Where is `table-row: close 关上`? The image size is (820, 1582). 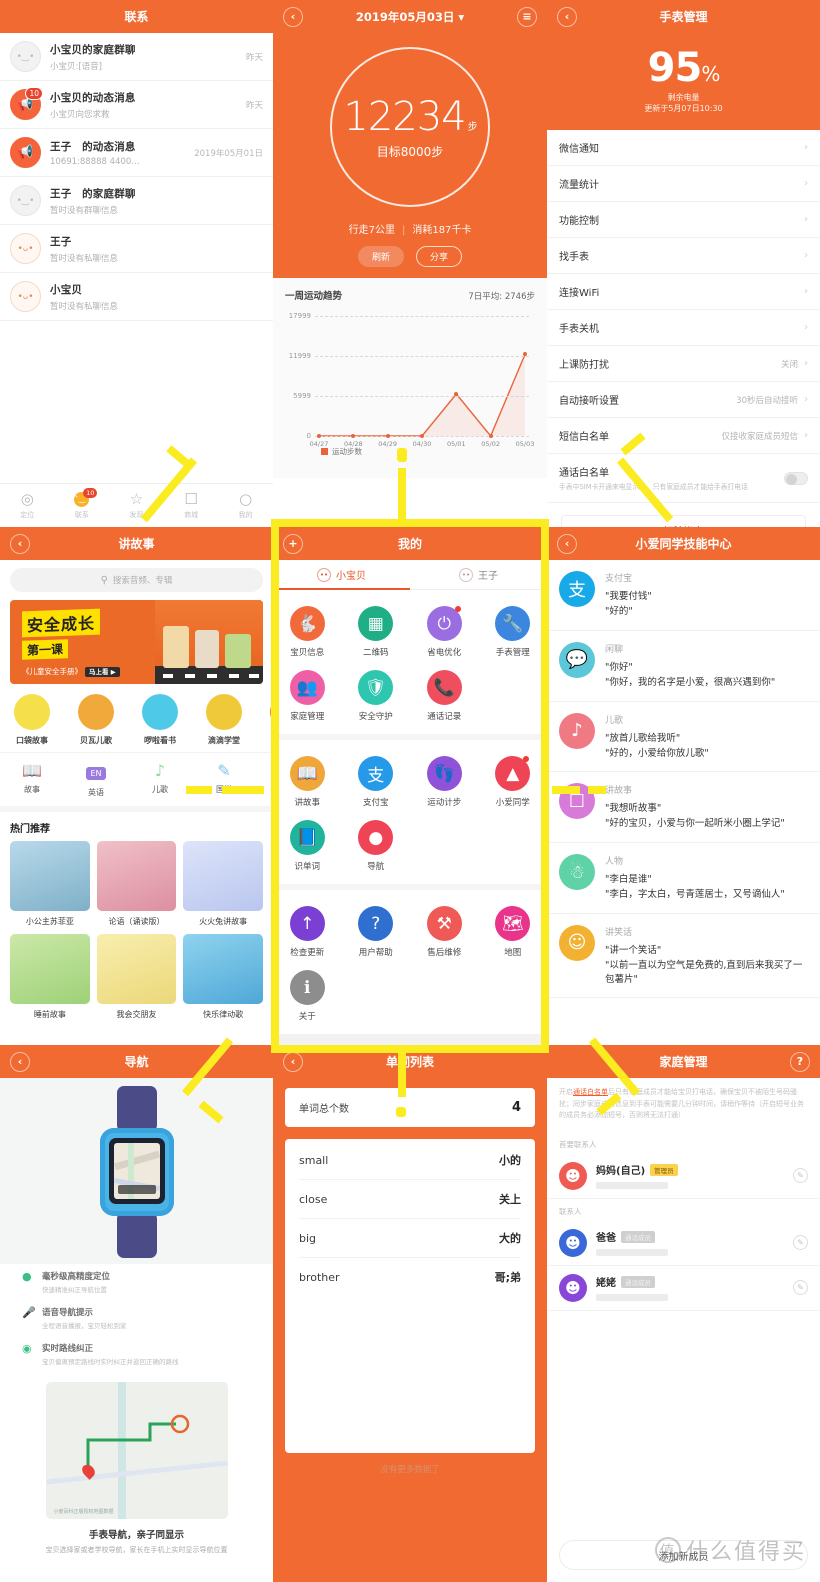
table-row: close 关上 is located at coordinates (410, 1199).